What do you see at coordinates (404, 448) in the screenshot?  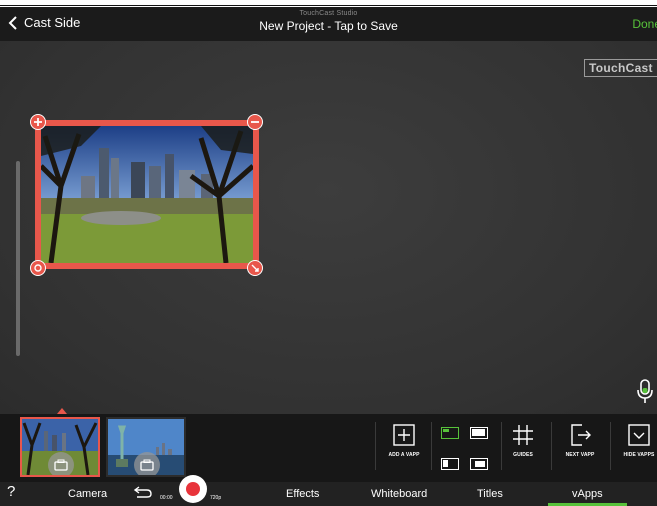 I see `add-vapp-button: ADD A VAPP` at bounding box center [404, 448].